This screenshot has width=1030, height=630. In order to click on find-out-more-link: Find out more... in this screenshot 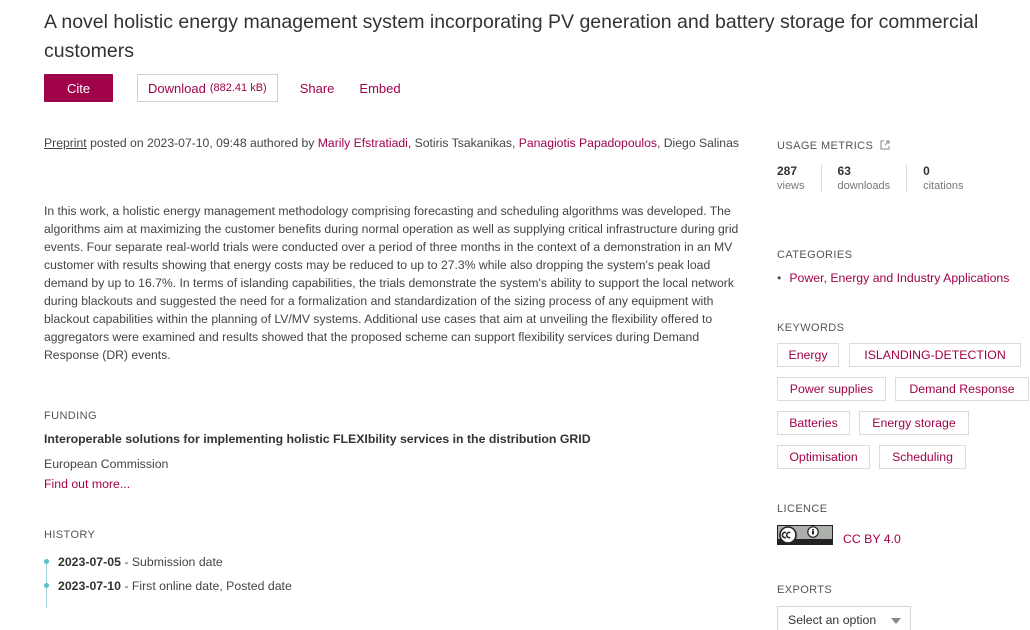, I will do `click(87, 484)`.